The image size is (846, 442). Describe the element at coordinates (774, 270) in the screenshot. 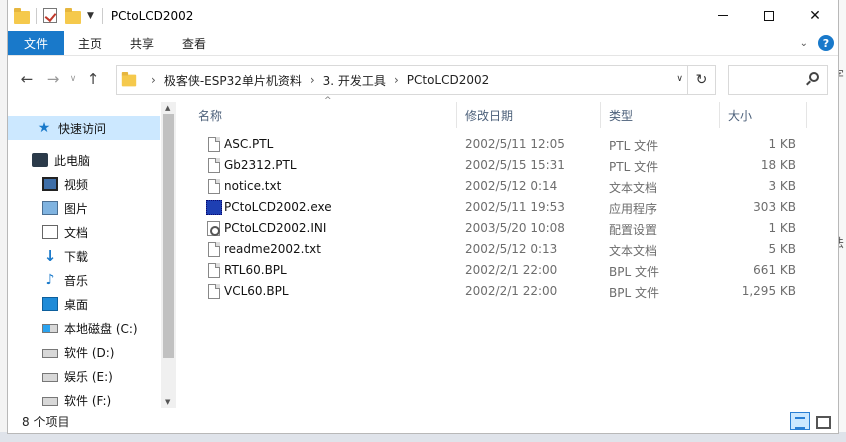

I see `file-size: 661 KB` at that location.